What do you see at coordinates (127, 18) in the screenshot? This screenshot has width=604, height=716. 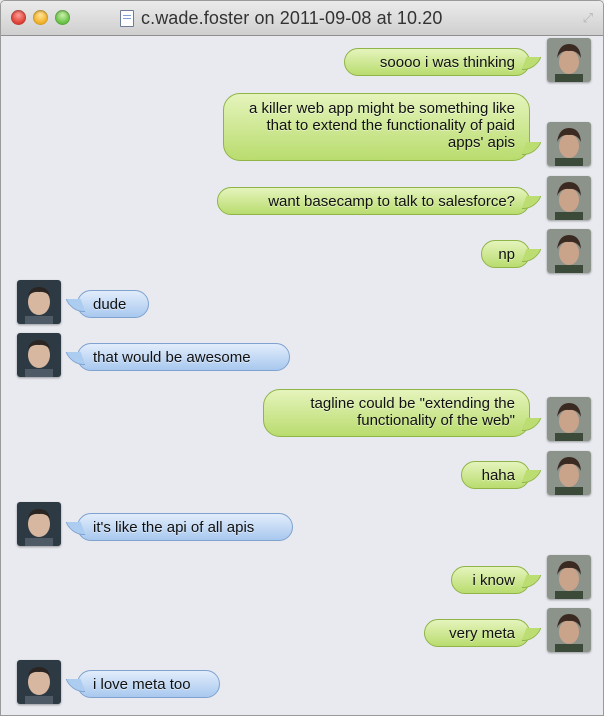 I see `document-icon` at bounding box center [127, 18].